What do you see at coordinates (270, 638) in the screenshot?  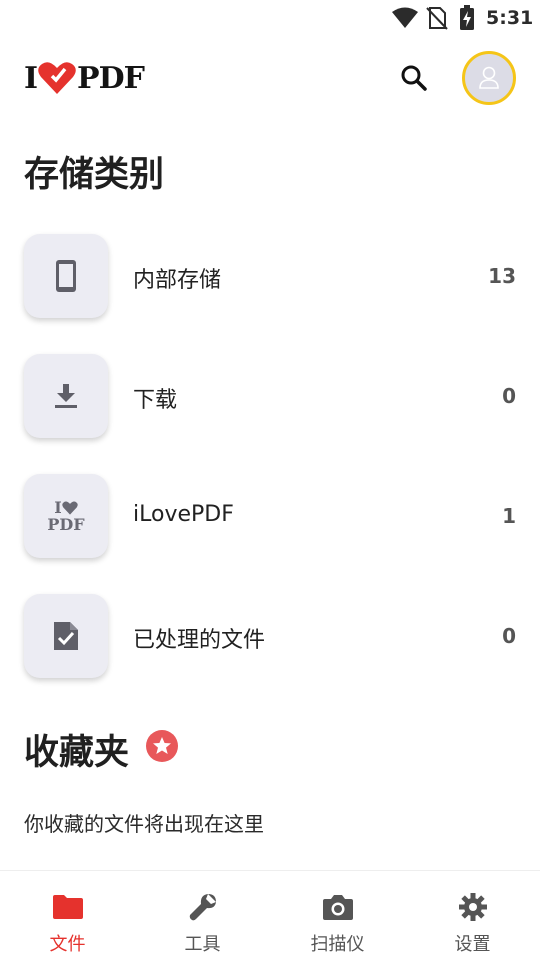 I see `storage-item-processed: 已处理的文件 0` at bounding box center [270, 638].